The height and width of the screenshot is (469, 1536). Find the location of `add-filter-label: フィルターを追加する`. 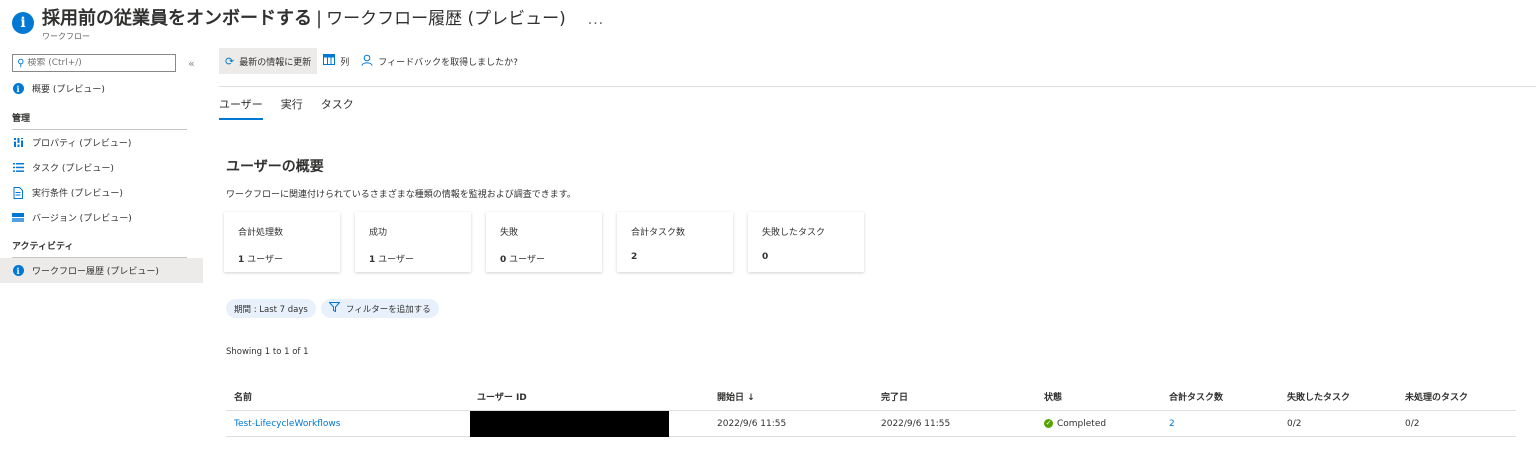

add-filter-label: フィルターを追加する is located at coordinates (388, 309).